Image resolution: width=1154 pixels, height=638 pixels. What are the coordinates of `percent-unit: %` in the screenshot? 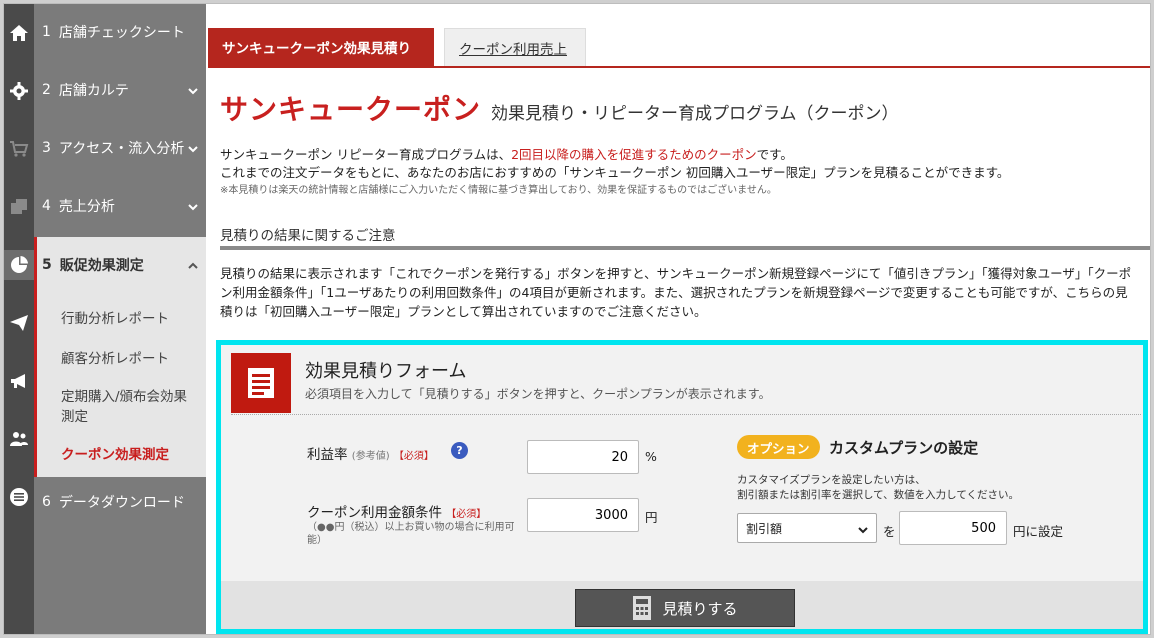 It's located at (651, 456).